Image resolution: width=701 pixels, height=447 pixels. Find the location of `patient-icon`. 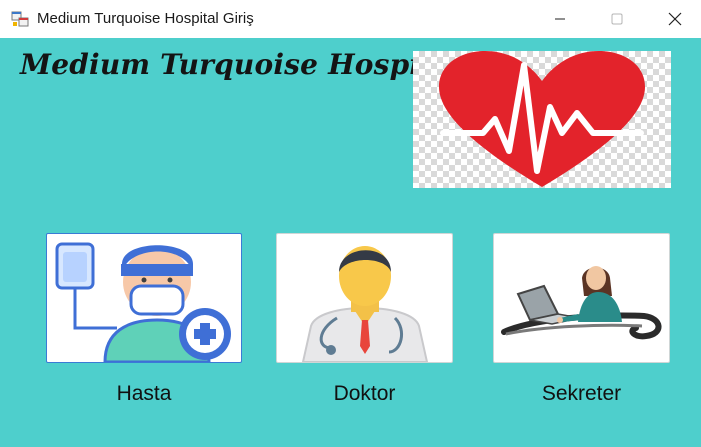

patient-icon is located at coordinates (143, 302).